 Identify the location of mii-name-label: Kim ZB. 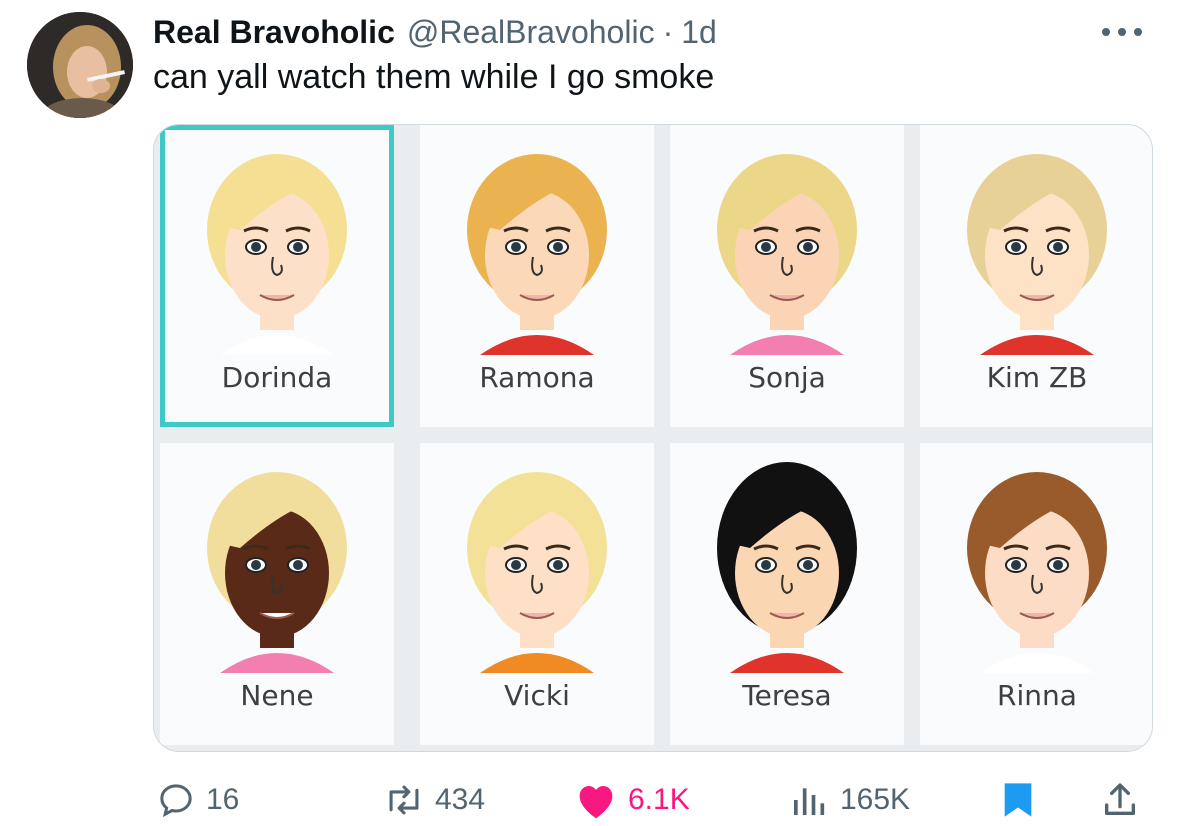
(1037, 377).